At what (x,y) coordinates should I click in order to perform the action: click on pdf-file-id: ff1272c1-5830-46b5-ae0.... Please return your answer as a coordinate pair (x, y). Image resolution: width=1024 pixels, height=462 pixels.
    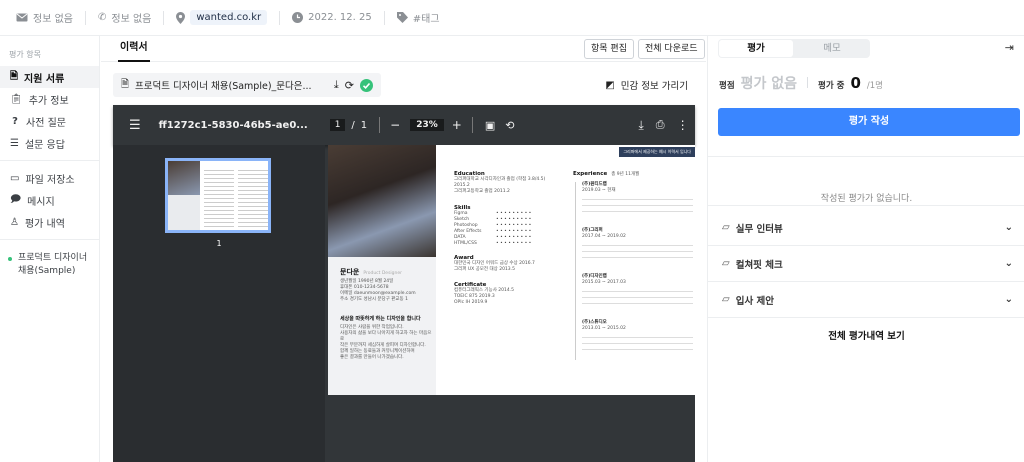
    Looking at the image, I should click on (233, 125).